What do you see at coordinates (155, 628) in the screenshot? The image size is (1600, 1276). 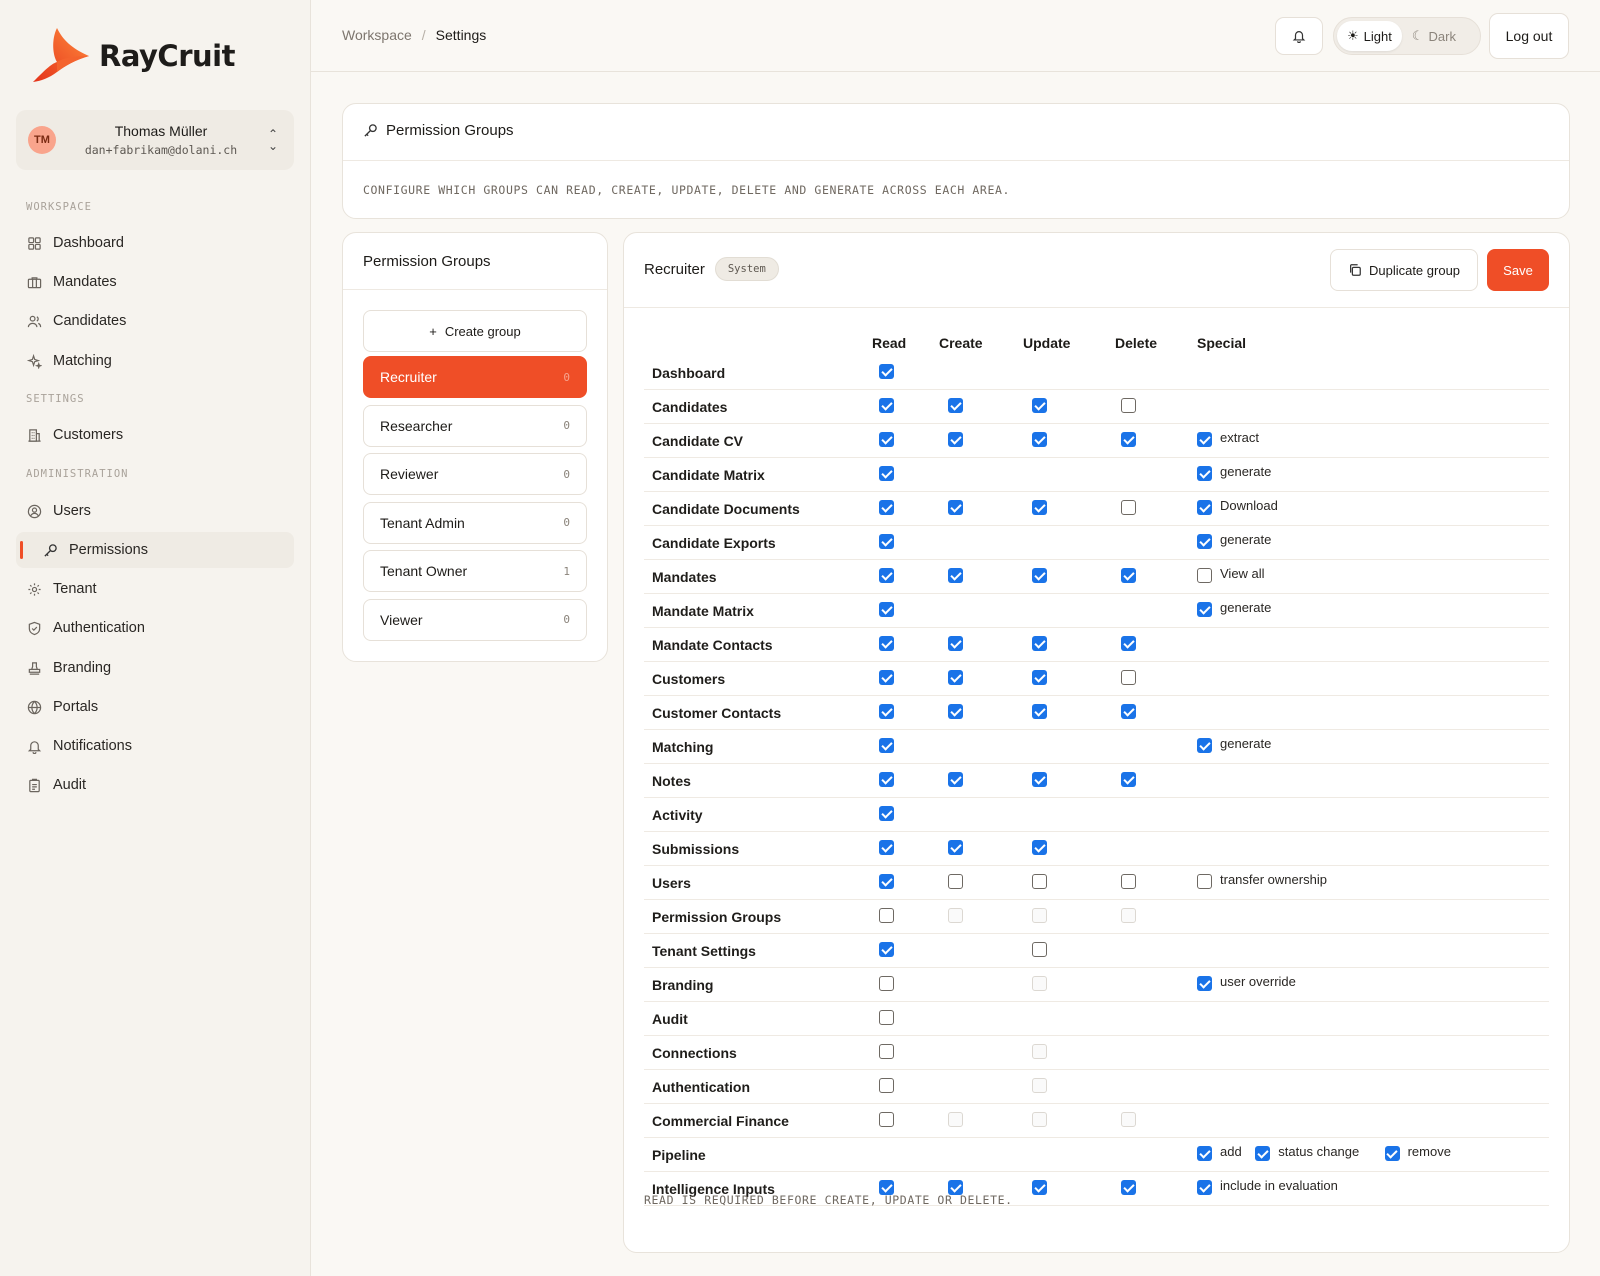 I see `sidebar-item-authentication: Authentication` at bounding box center [155, 628].